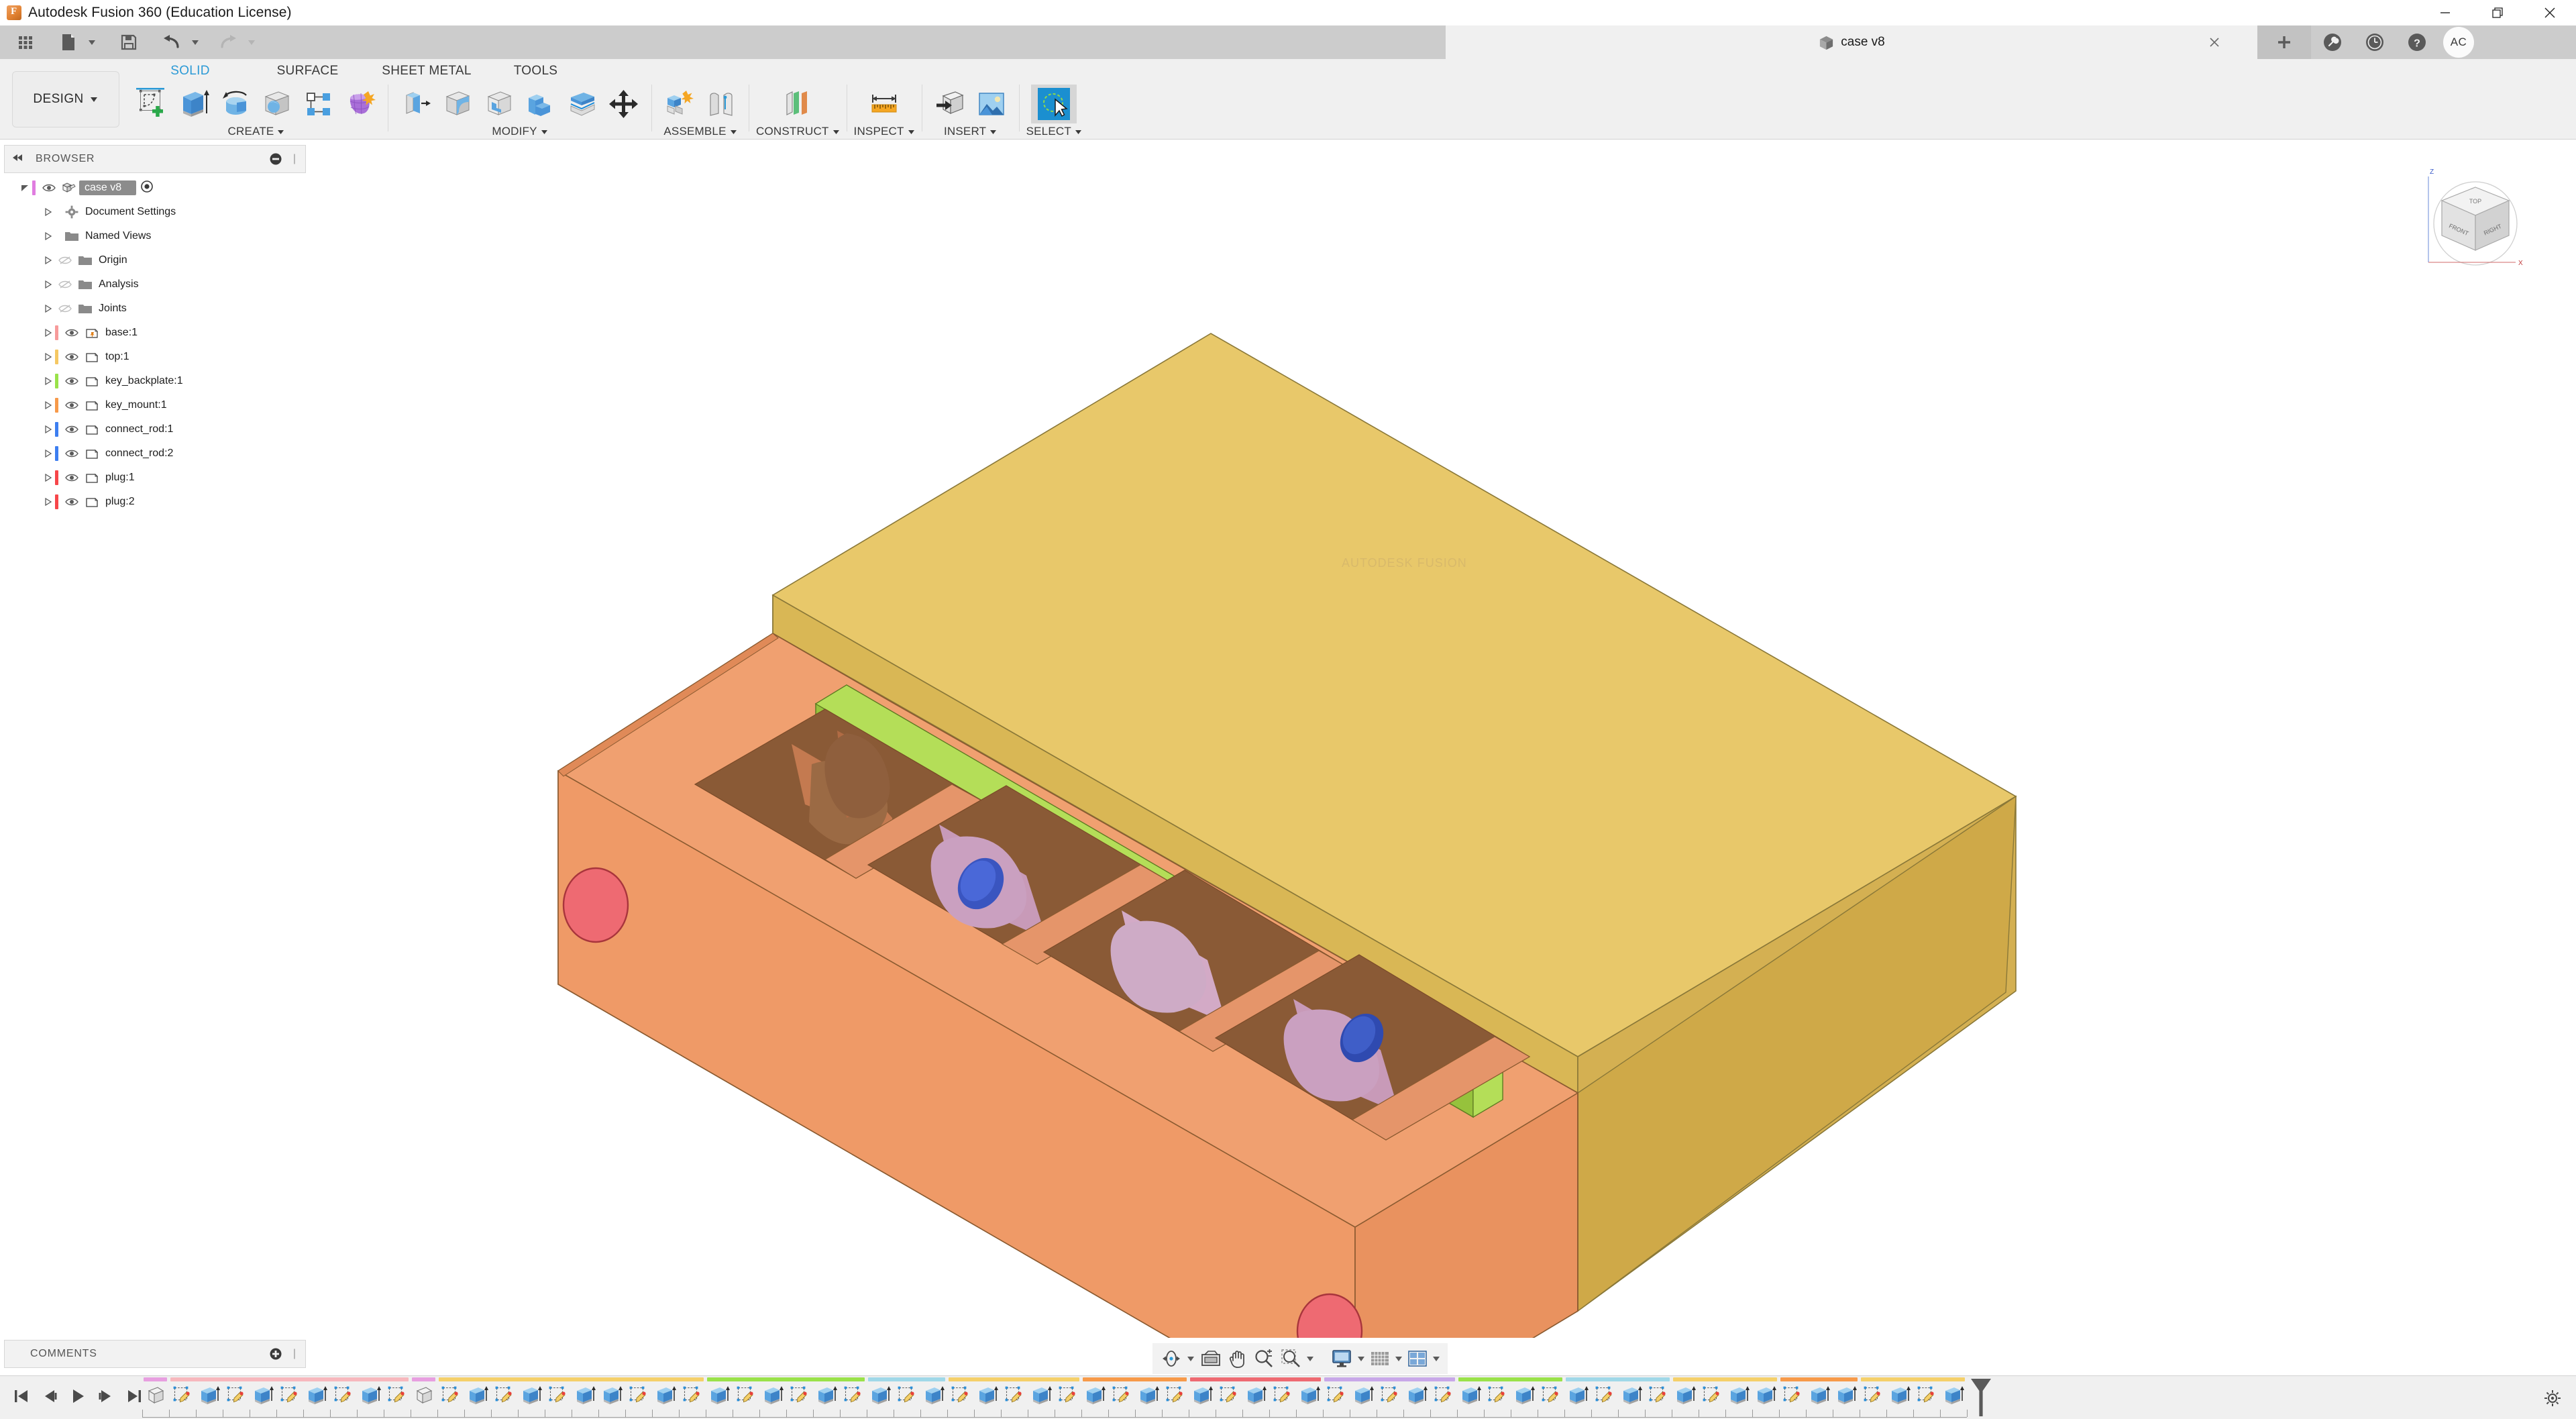  I want to click on form-button, so click(360, 104).